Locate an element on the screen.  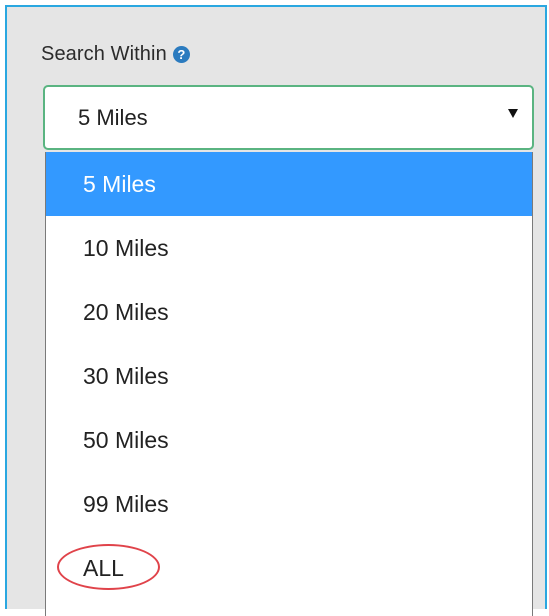
select-current-value: 5 Miles is located at coordinates (113, 117).